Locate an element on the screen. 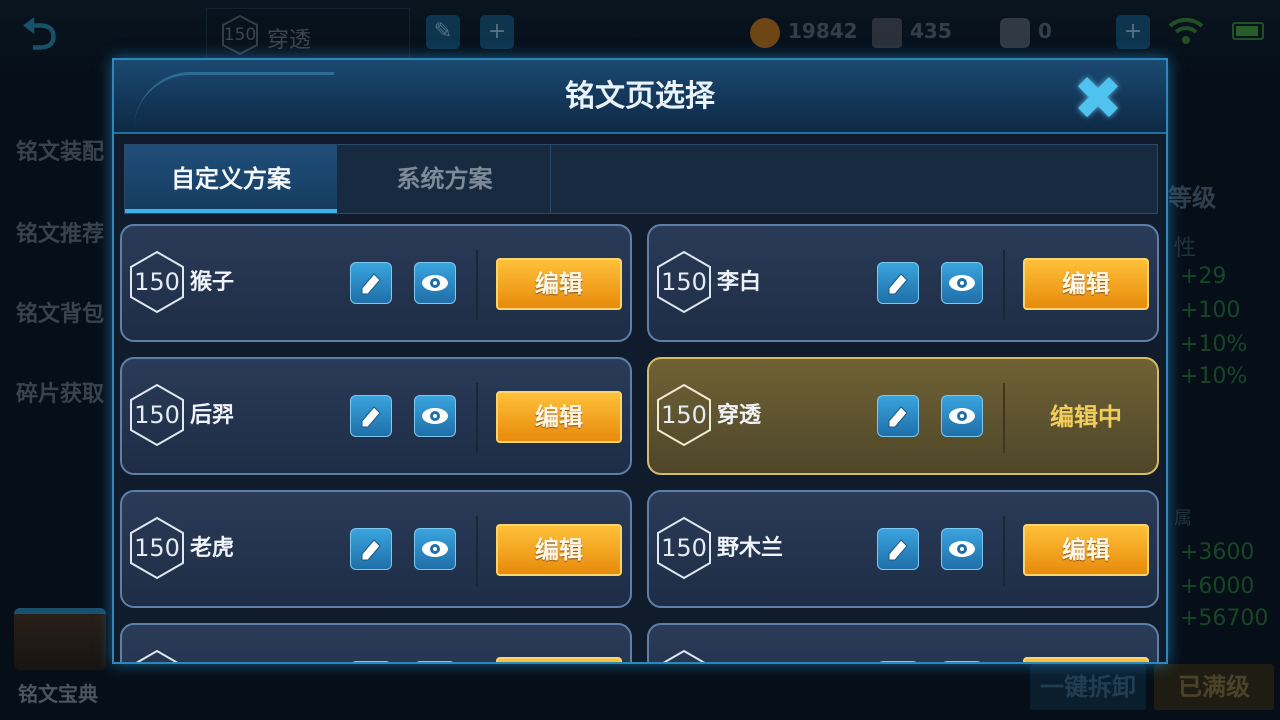 The height and width of the screenshot is (720, 1280). rune-page-card: 150 野木兰 编辑 is located at coordinates (903, 549).